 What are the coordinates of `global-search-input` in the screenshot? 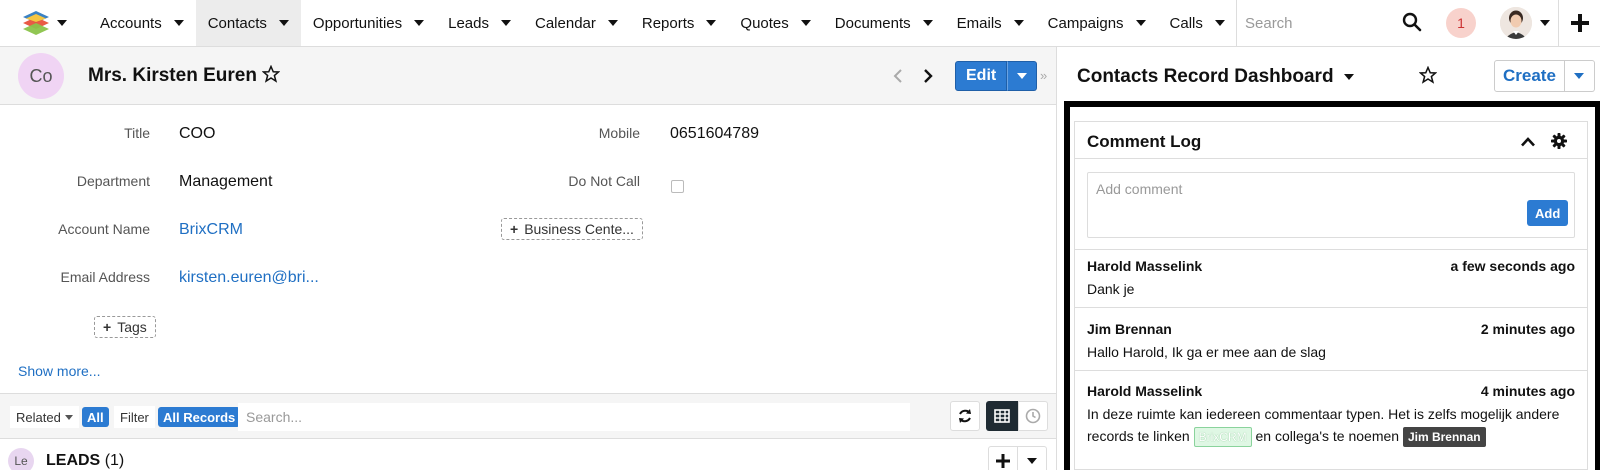 It's located at (1312, 23).